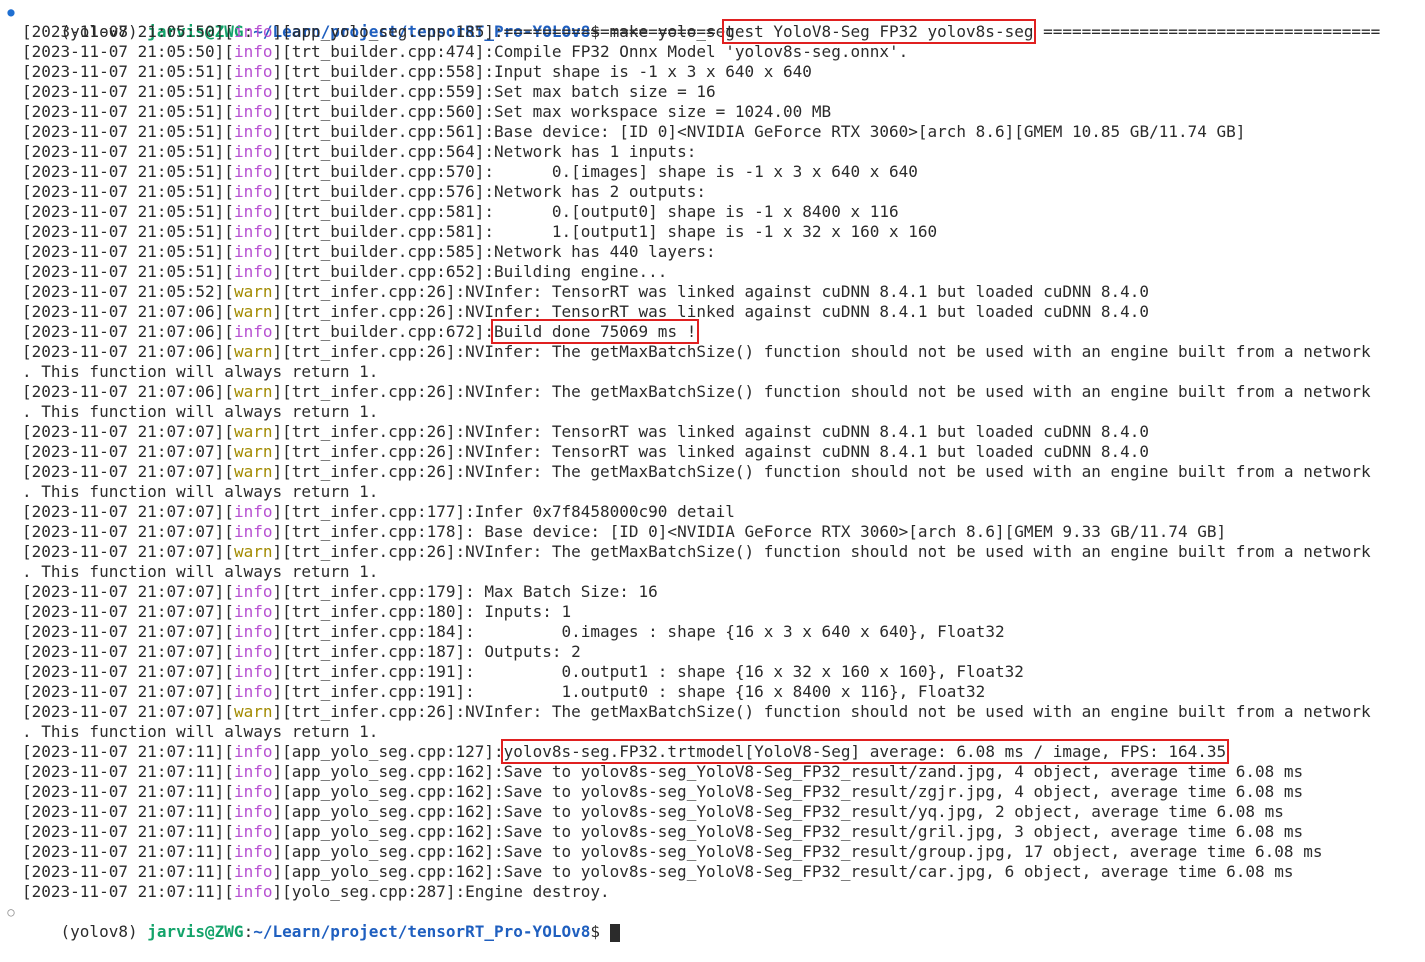 The height and width of the screenshot is (962, 1425). I want to click on log-message: :Network has 1 inputs:, so click(590, 151).